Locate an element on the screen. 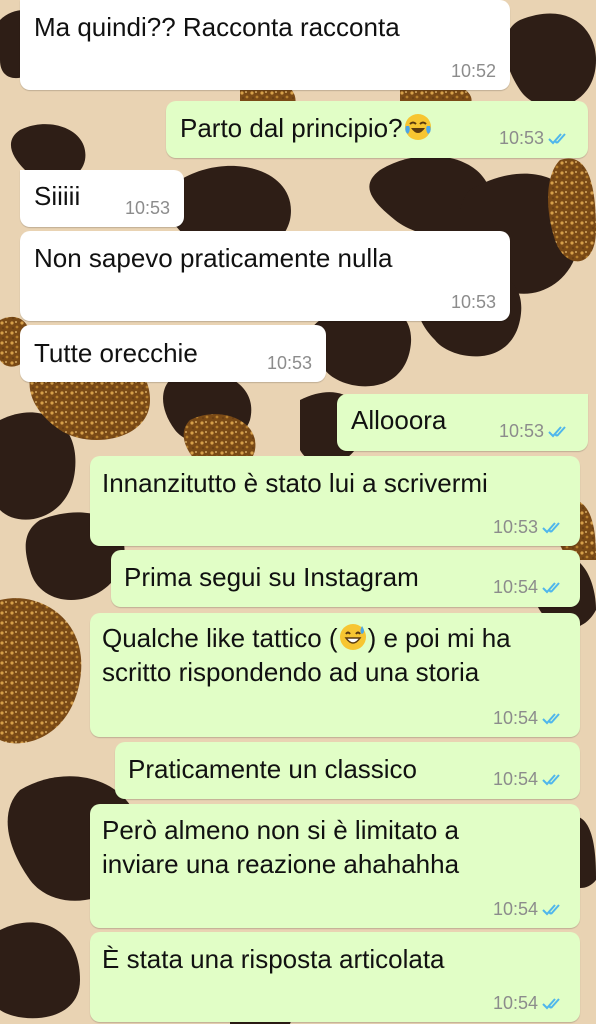  message-bubble-outgoing: Parto dal principio? 10:53 is located at coordinates (377, 129).